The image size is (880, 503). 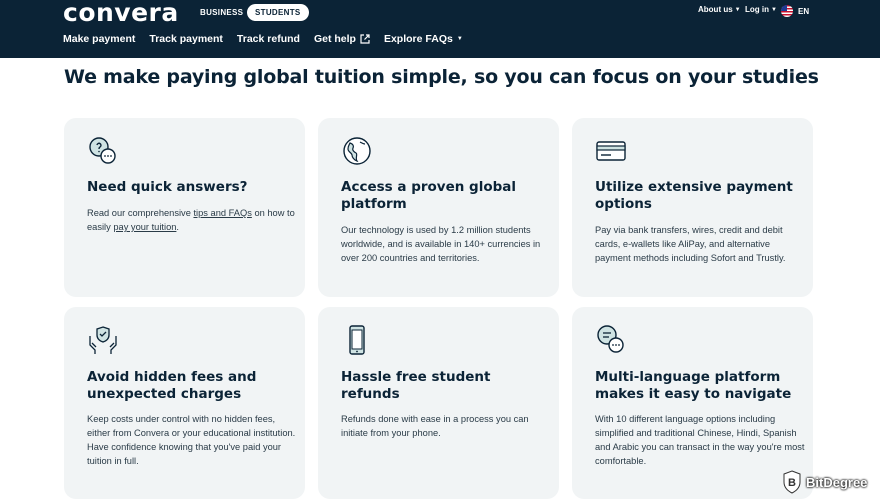 I want to click on language-label: EN, so click(x=804, y=11).